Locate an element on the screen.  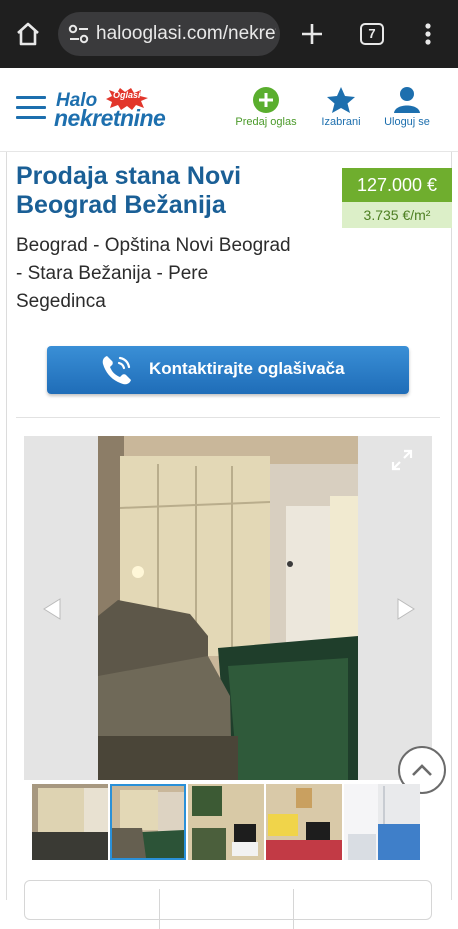
user-icon is located at coordinates (407, 100).